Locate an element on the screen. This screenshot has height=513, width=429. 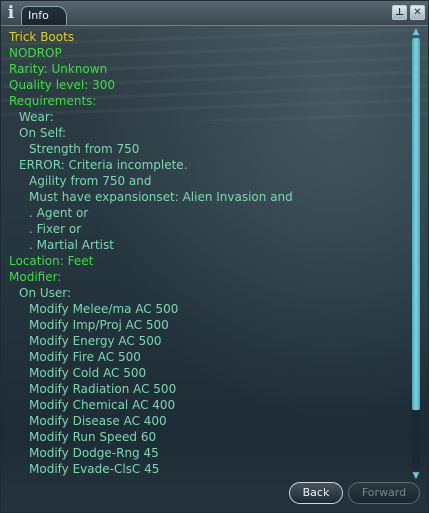
info-line: . Fixer or is located at coordinates (55, 229).